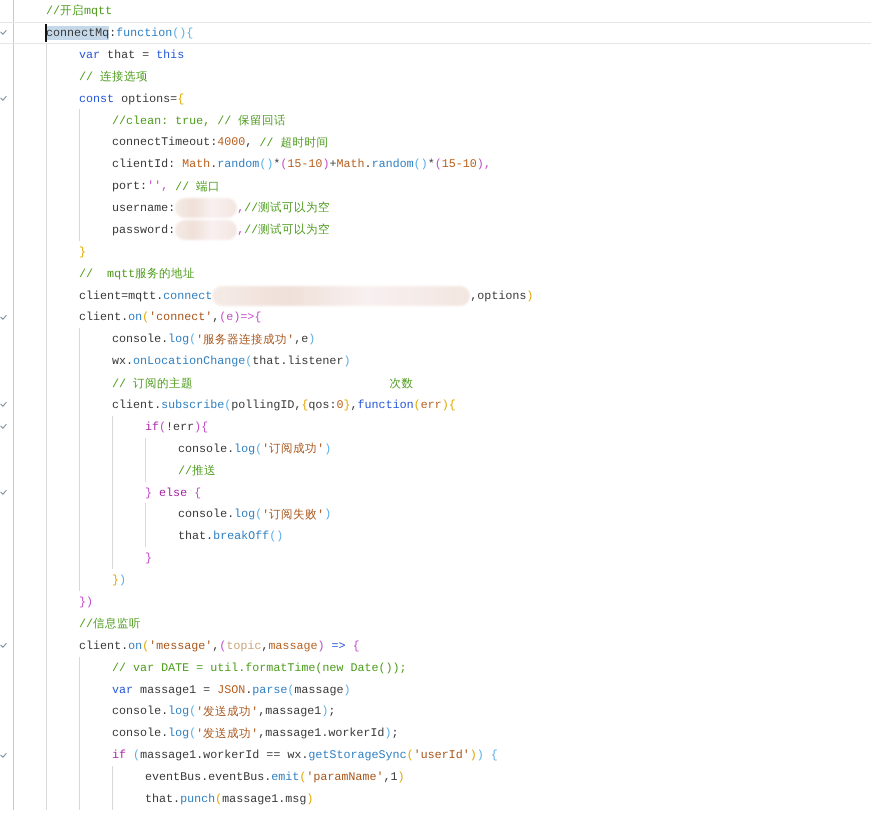  I want to click on code-text: // 订阅的主题 次数, so click(263, 384).